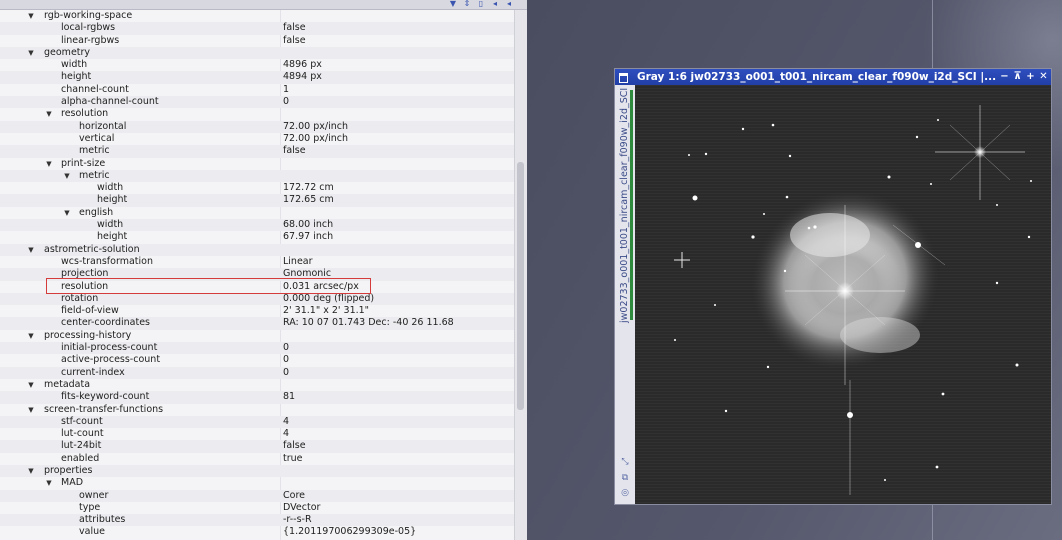  I want to click on tree-row: channel-count 1, so click(257, 90).